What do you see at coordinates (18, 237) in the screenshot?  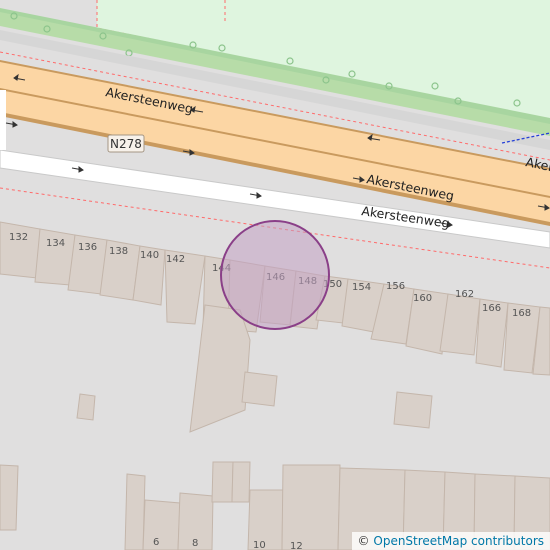 I see `house-number: 132` at bounding box center [18, 237].